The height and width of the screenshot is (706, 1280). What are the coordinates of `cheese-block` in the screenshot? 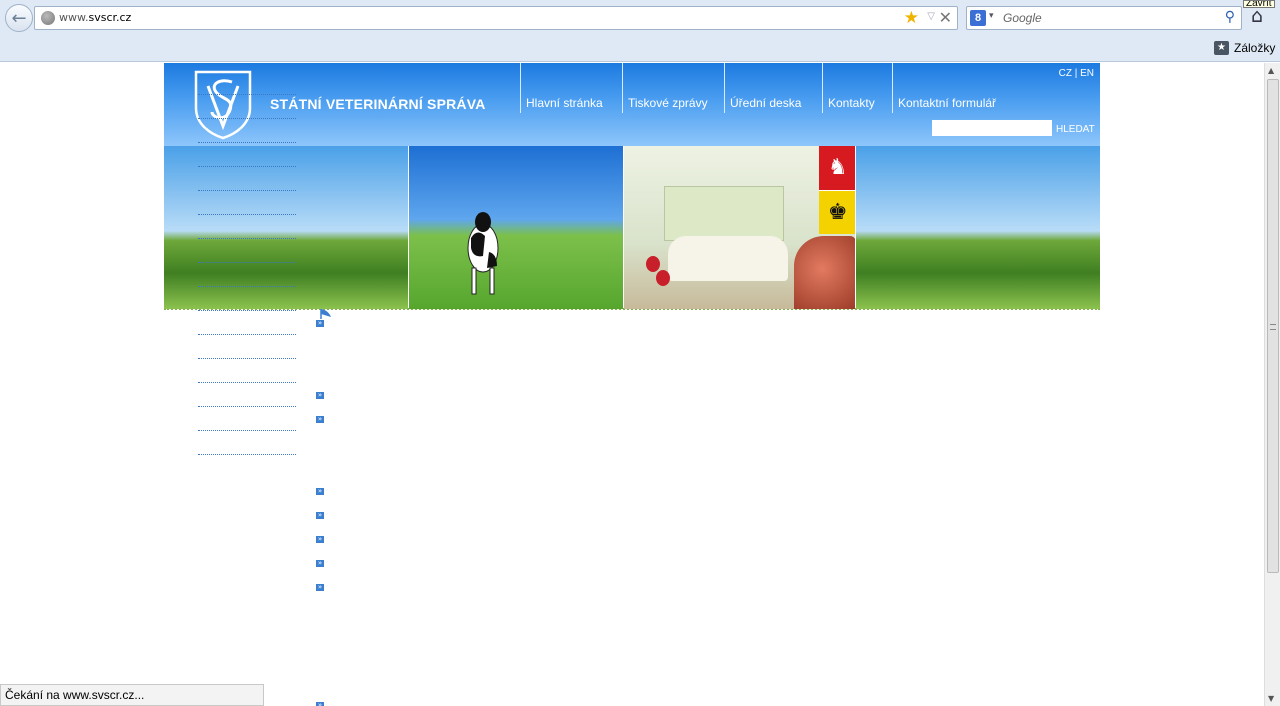 It's located at (723, 213).